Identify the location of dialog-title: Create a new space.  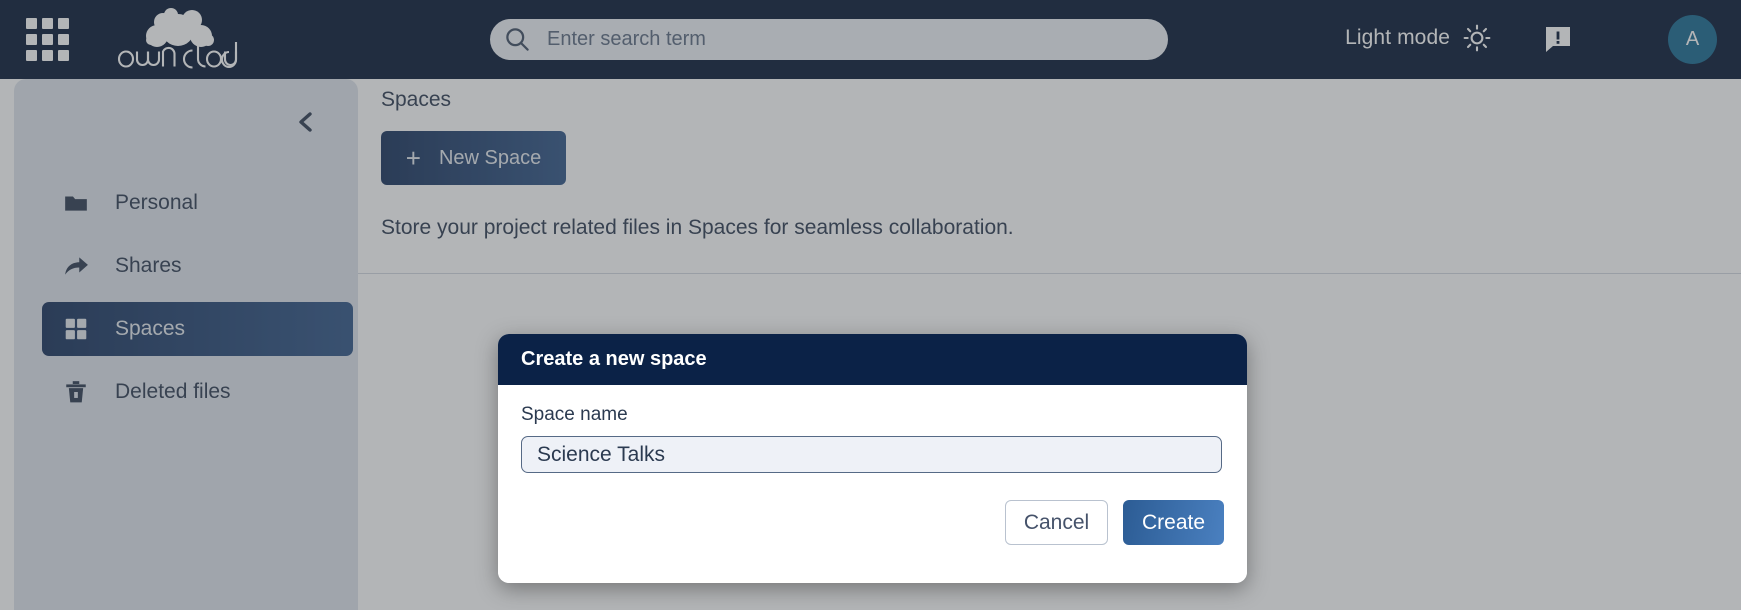
(614, 359).